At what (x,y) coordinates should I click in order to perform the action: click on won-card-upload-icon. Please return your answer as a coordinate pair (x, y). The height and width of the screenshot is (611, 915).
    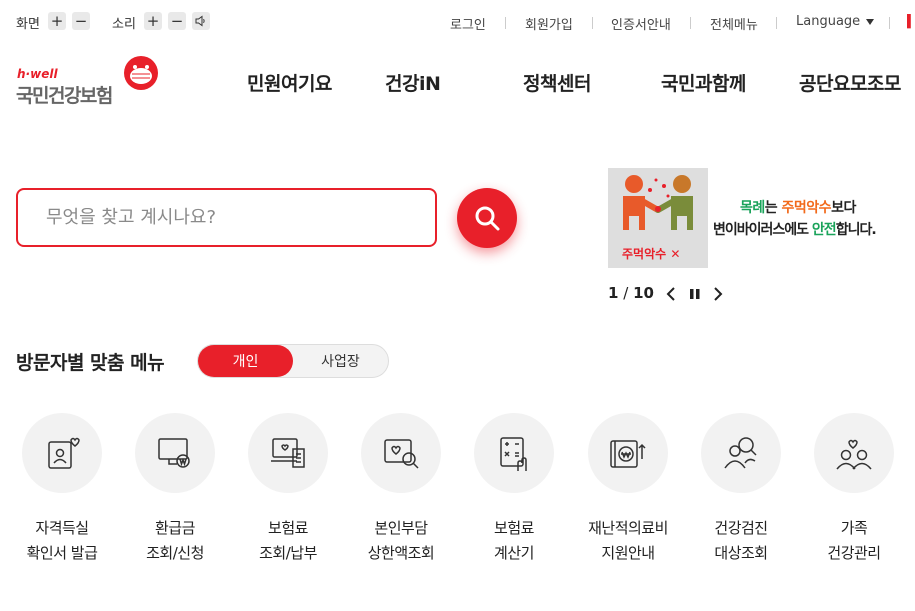
    Looking at the image, I should click on (628, 454).